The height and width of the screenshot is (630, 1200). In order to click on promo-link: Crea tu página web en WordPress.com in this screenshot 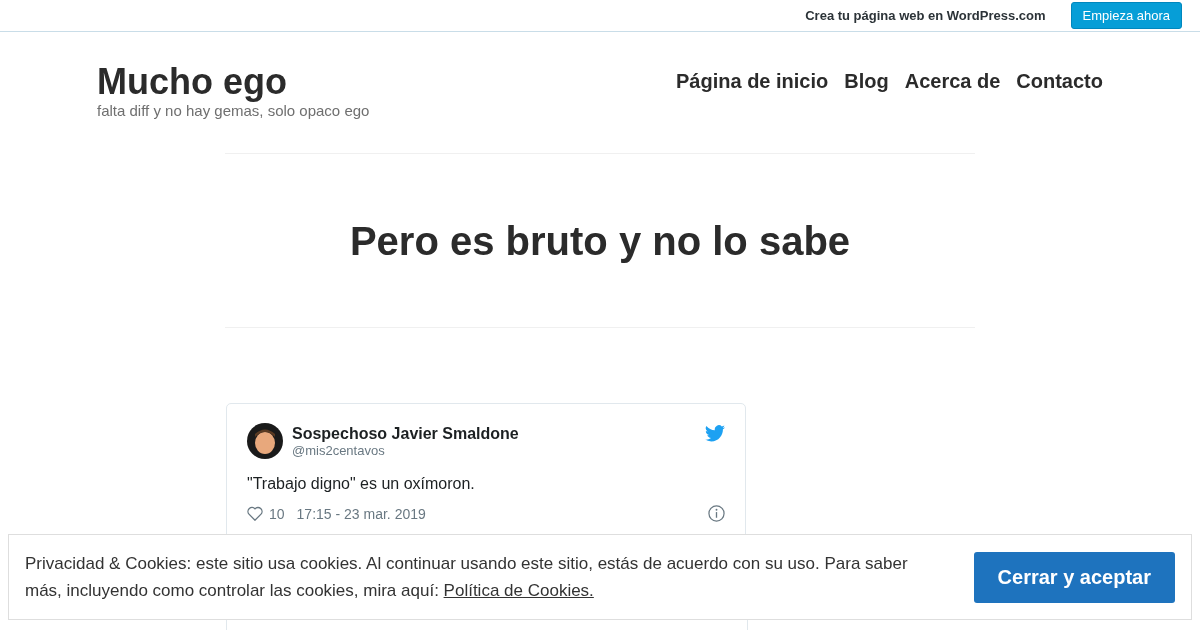, I will do `click(925, 15)`.